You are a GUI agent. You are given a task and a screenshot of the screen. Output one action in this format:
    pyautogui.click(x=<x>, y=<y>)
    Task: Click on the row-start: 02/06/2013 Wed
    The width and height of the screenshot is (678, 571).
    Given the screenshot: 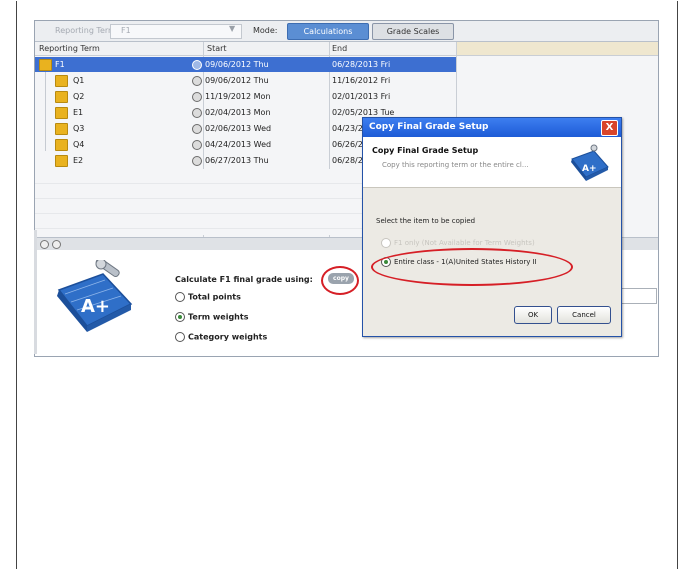 What is the action you would take?
    pyautogui.click(x=238, y=128)
    